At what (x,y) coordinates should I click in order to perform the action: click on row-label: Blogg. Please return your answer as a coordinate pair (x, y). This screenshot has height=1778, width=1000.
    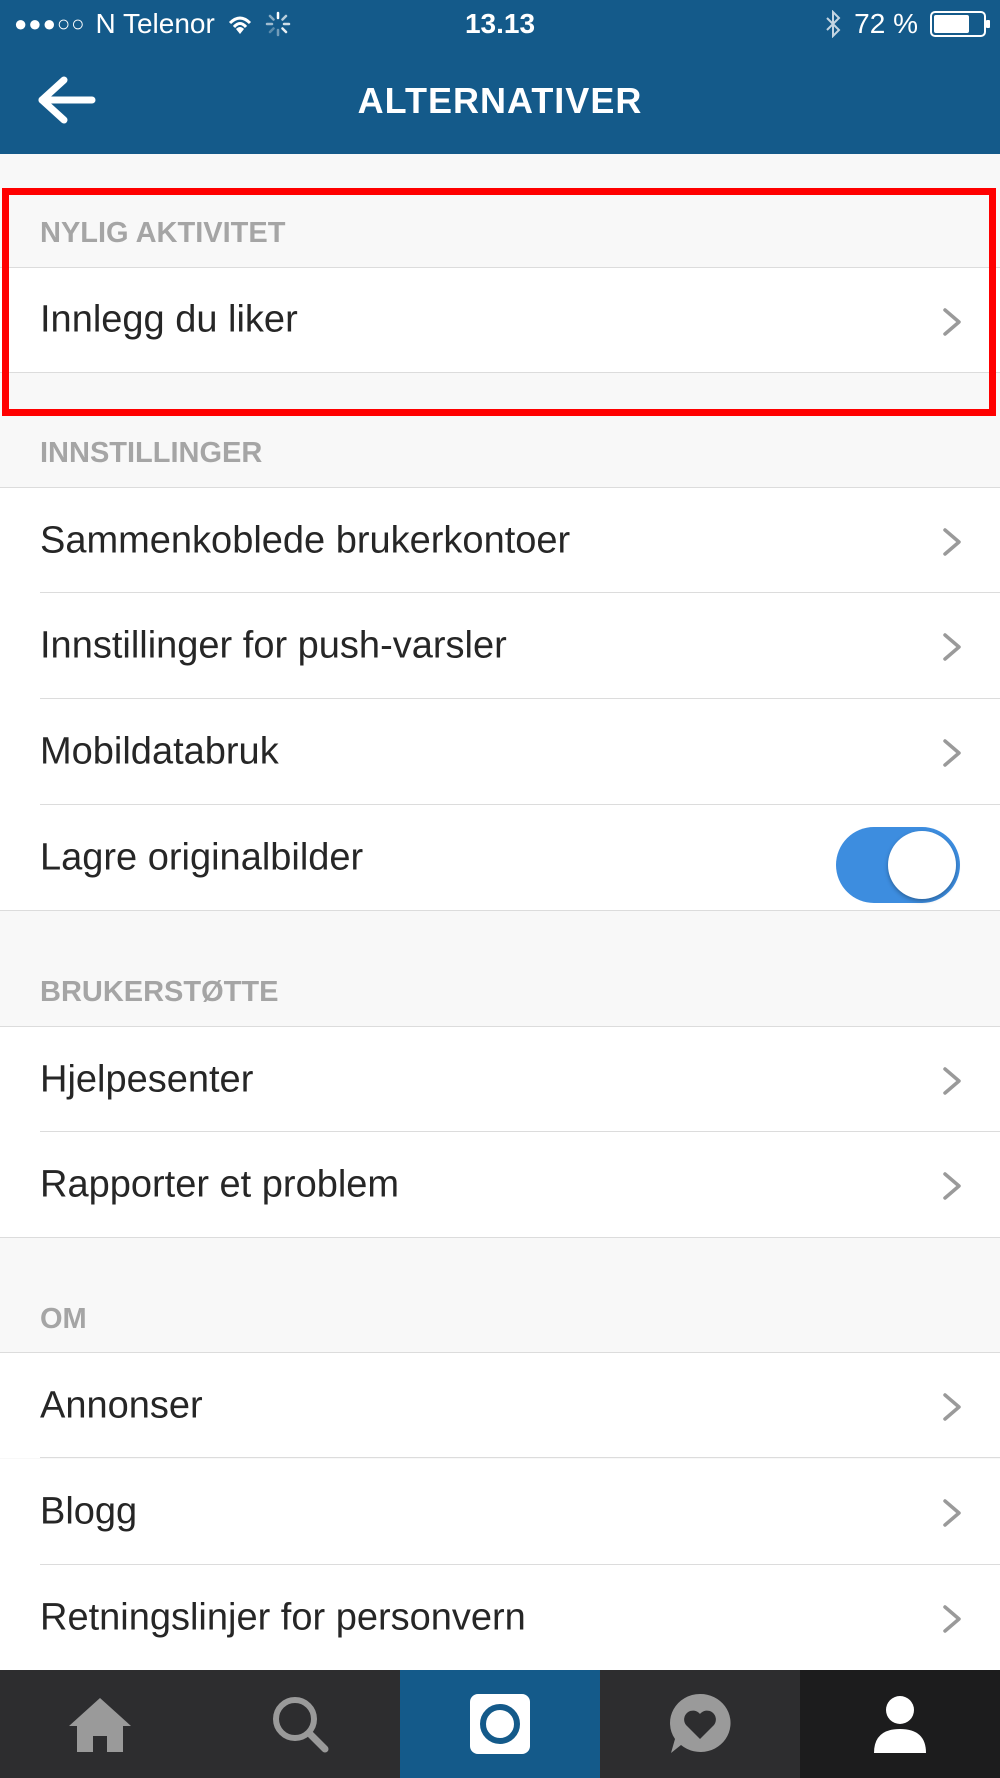
    Looking at the image, I should click on (89, 1511).